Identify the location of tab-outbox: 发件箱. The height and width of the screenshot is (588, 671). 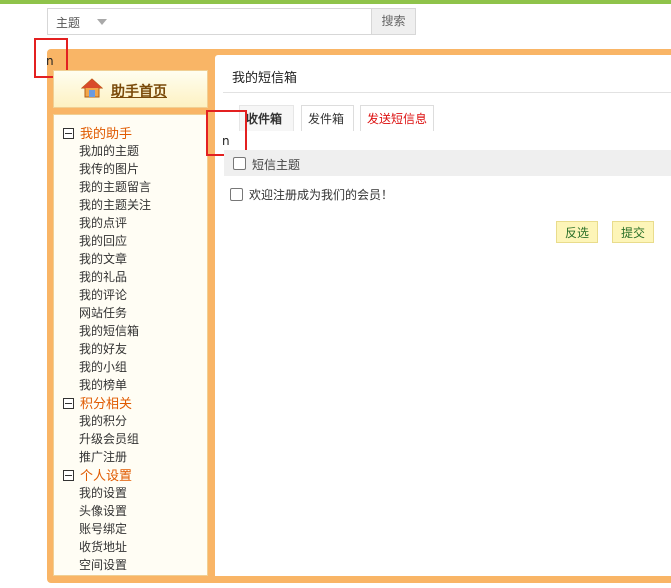
(327, 118).